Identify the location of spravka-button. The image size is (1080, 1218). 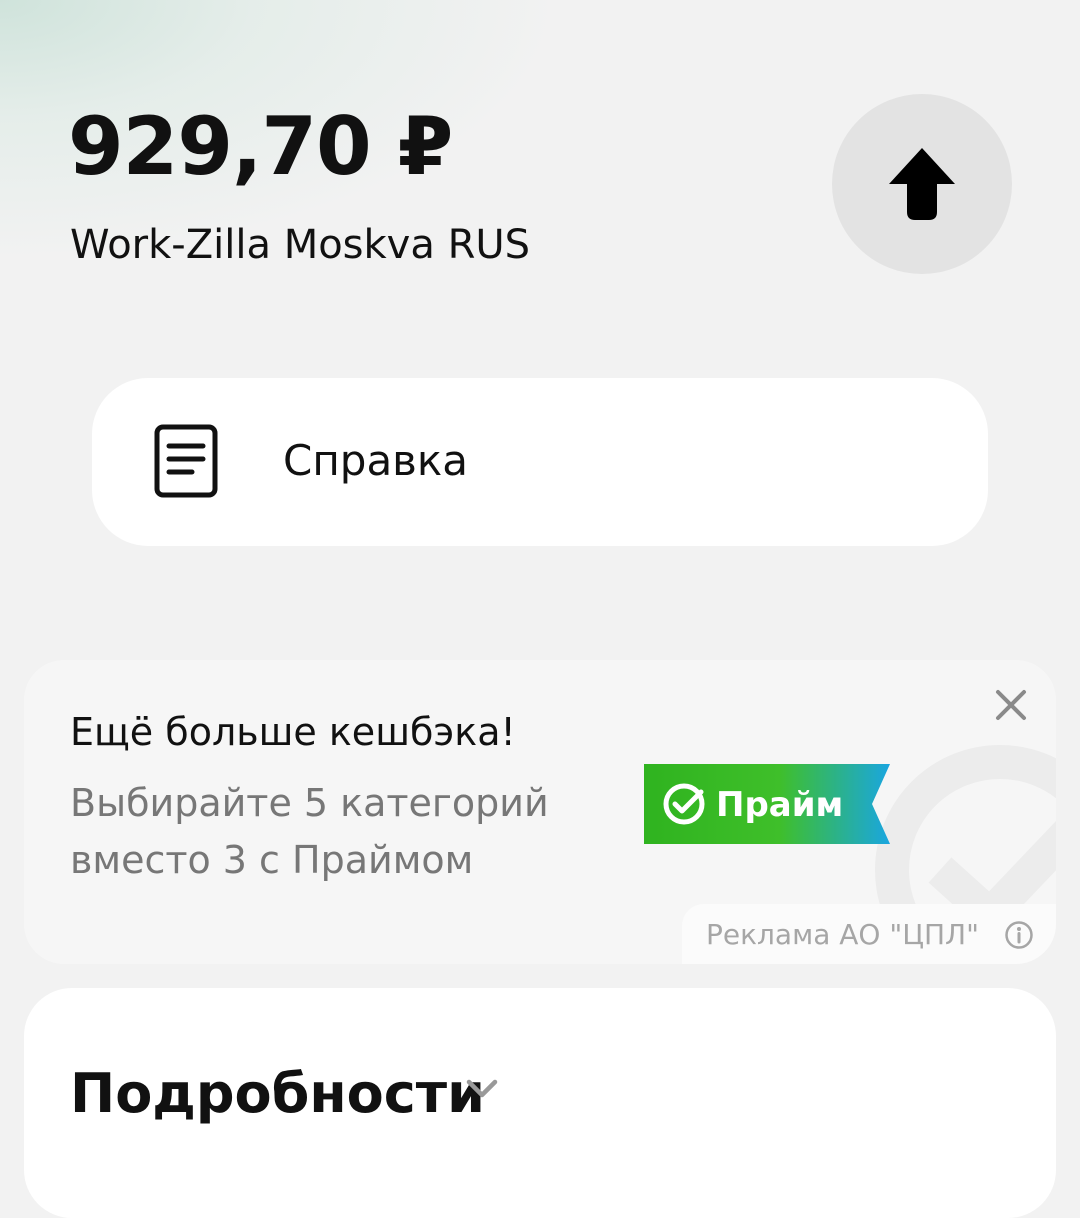
(540, 462).